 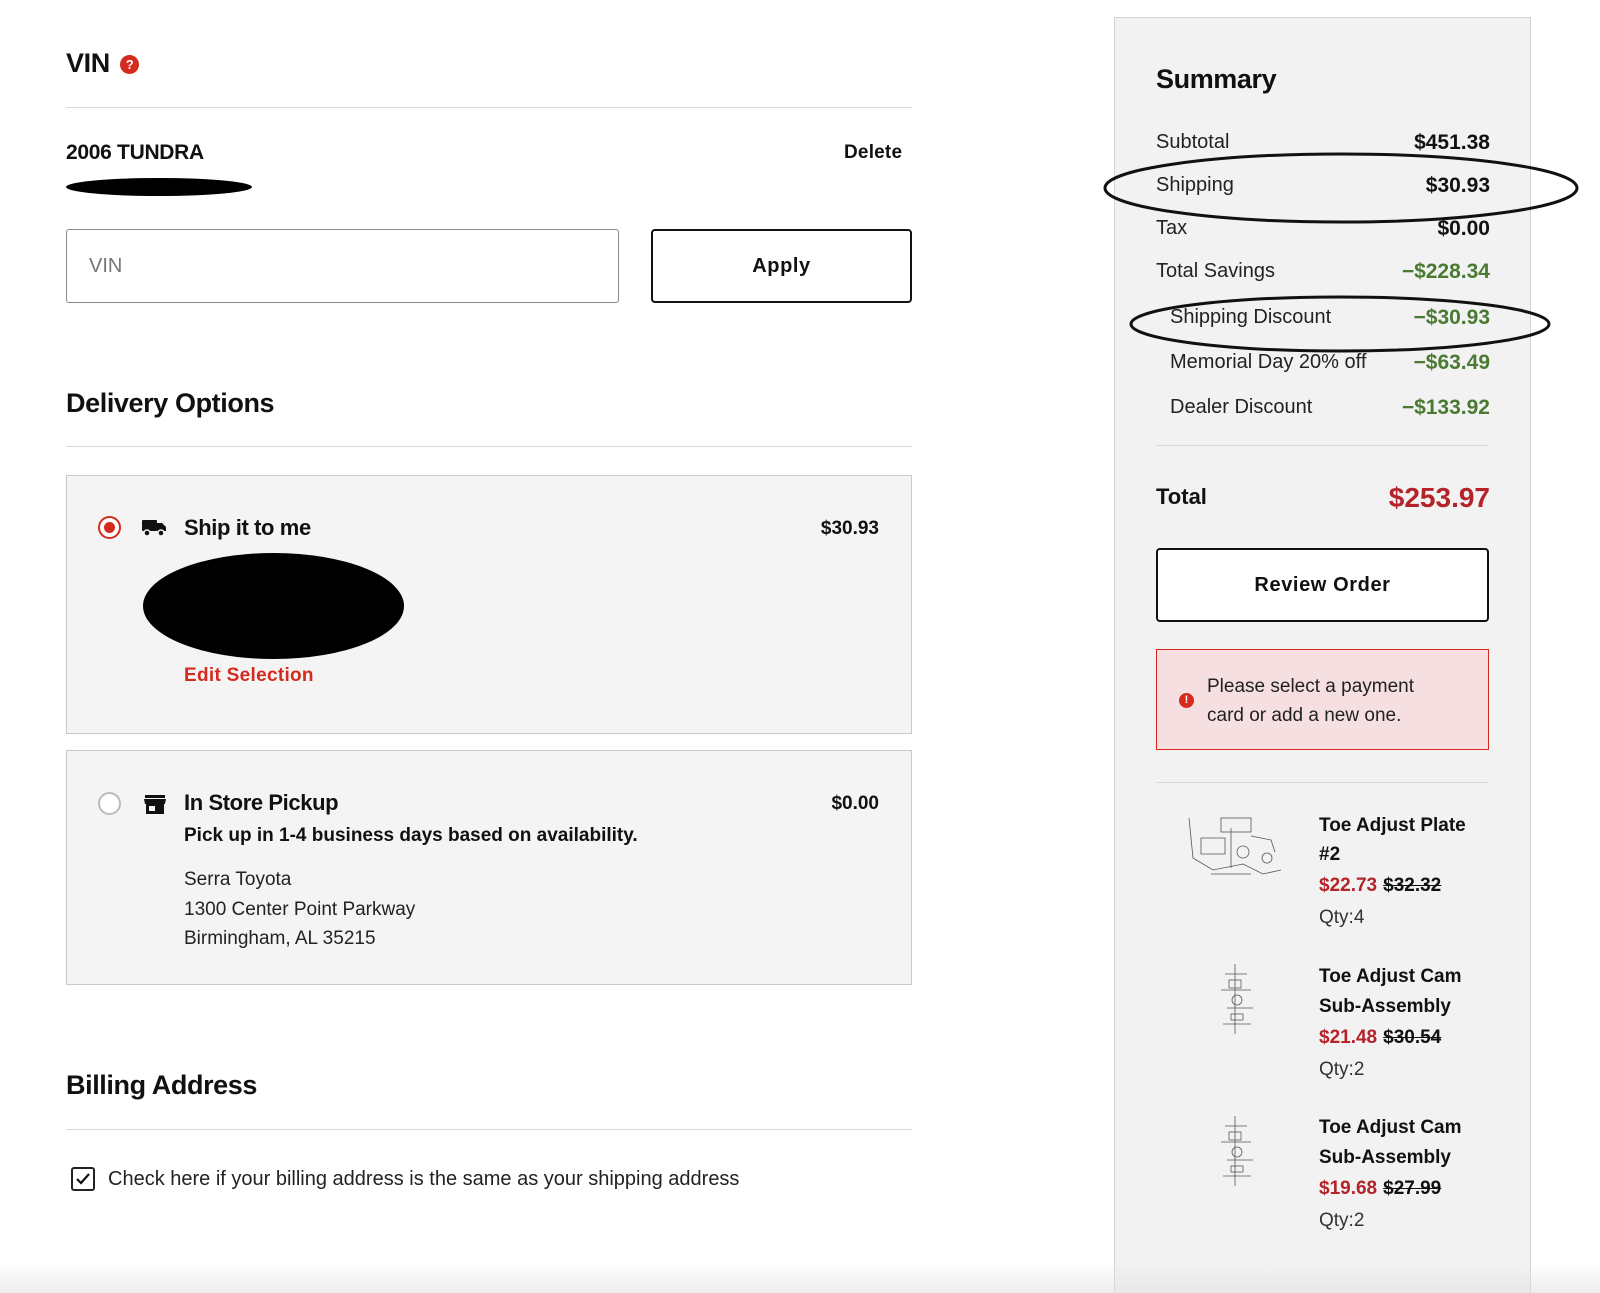 I want to click on item-2-price-row: $21.48 $30.54, so click(x=1380, y=1038).